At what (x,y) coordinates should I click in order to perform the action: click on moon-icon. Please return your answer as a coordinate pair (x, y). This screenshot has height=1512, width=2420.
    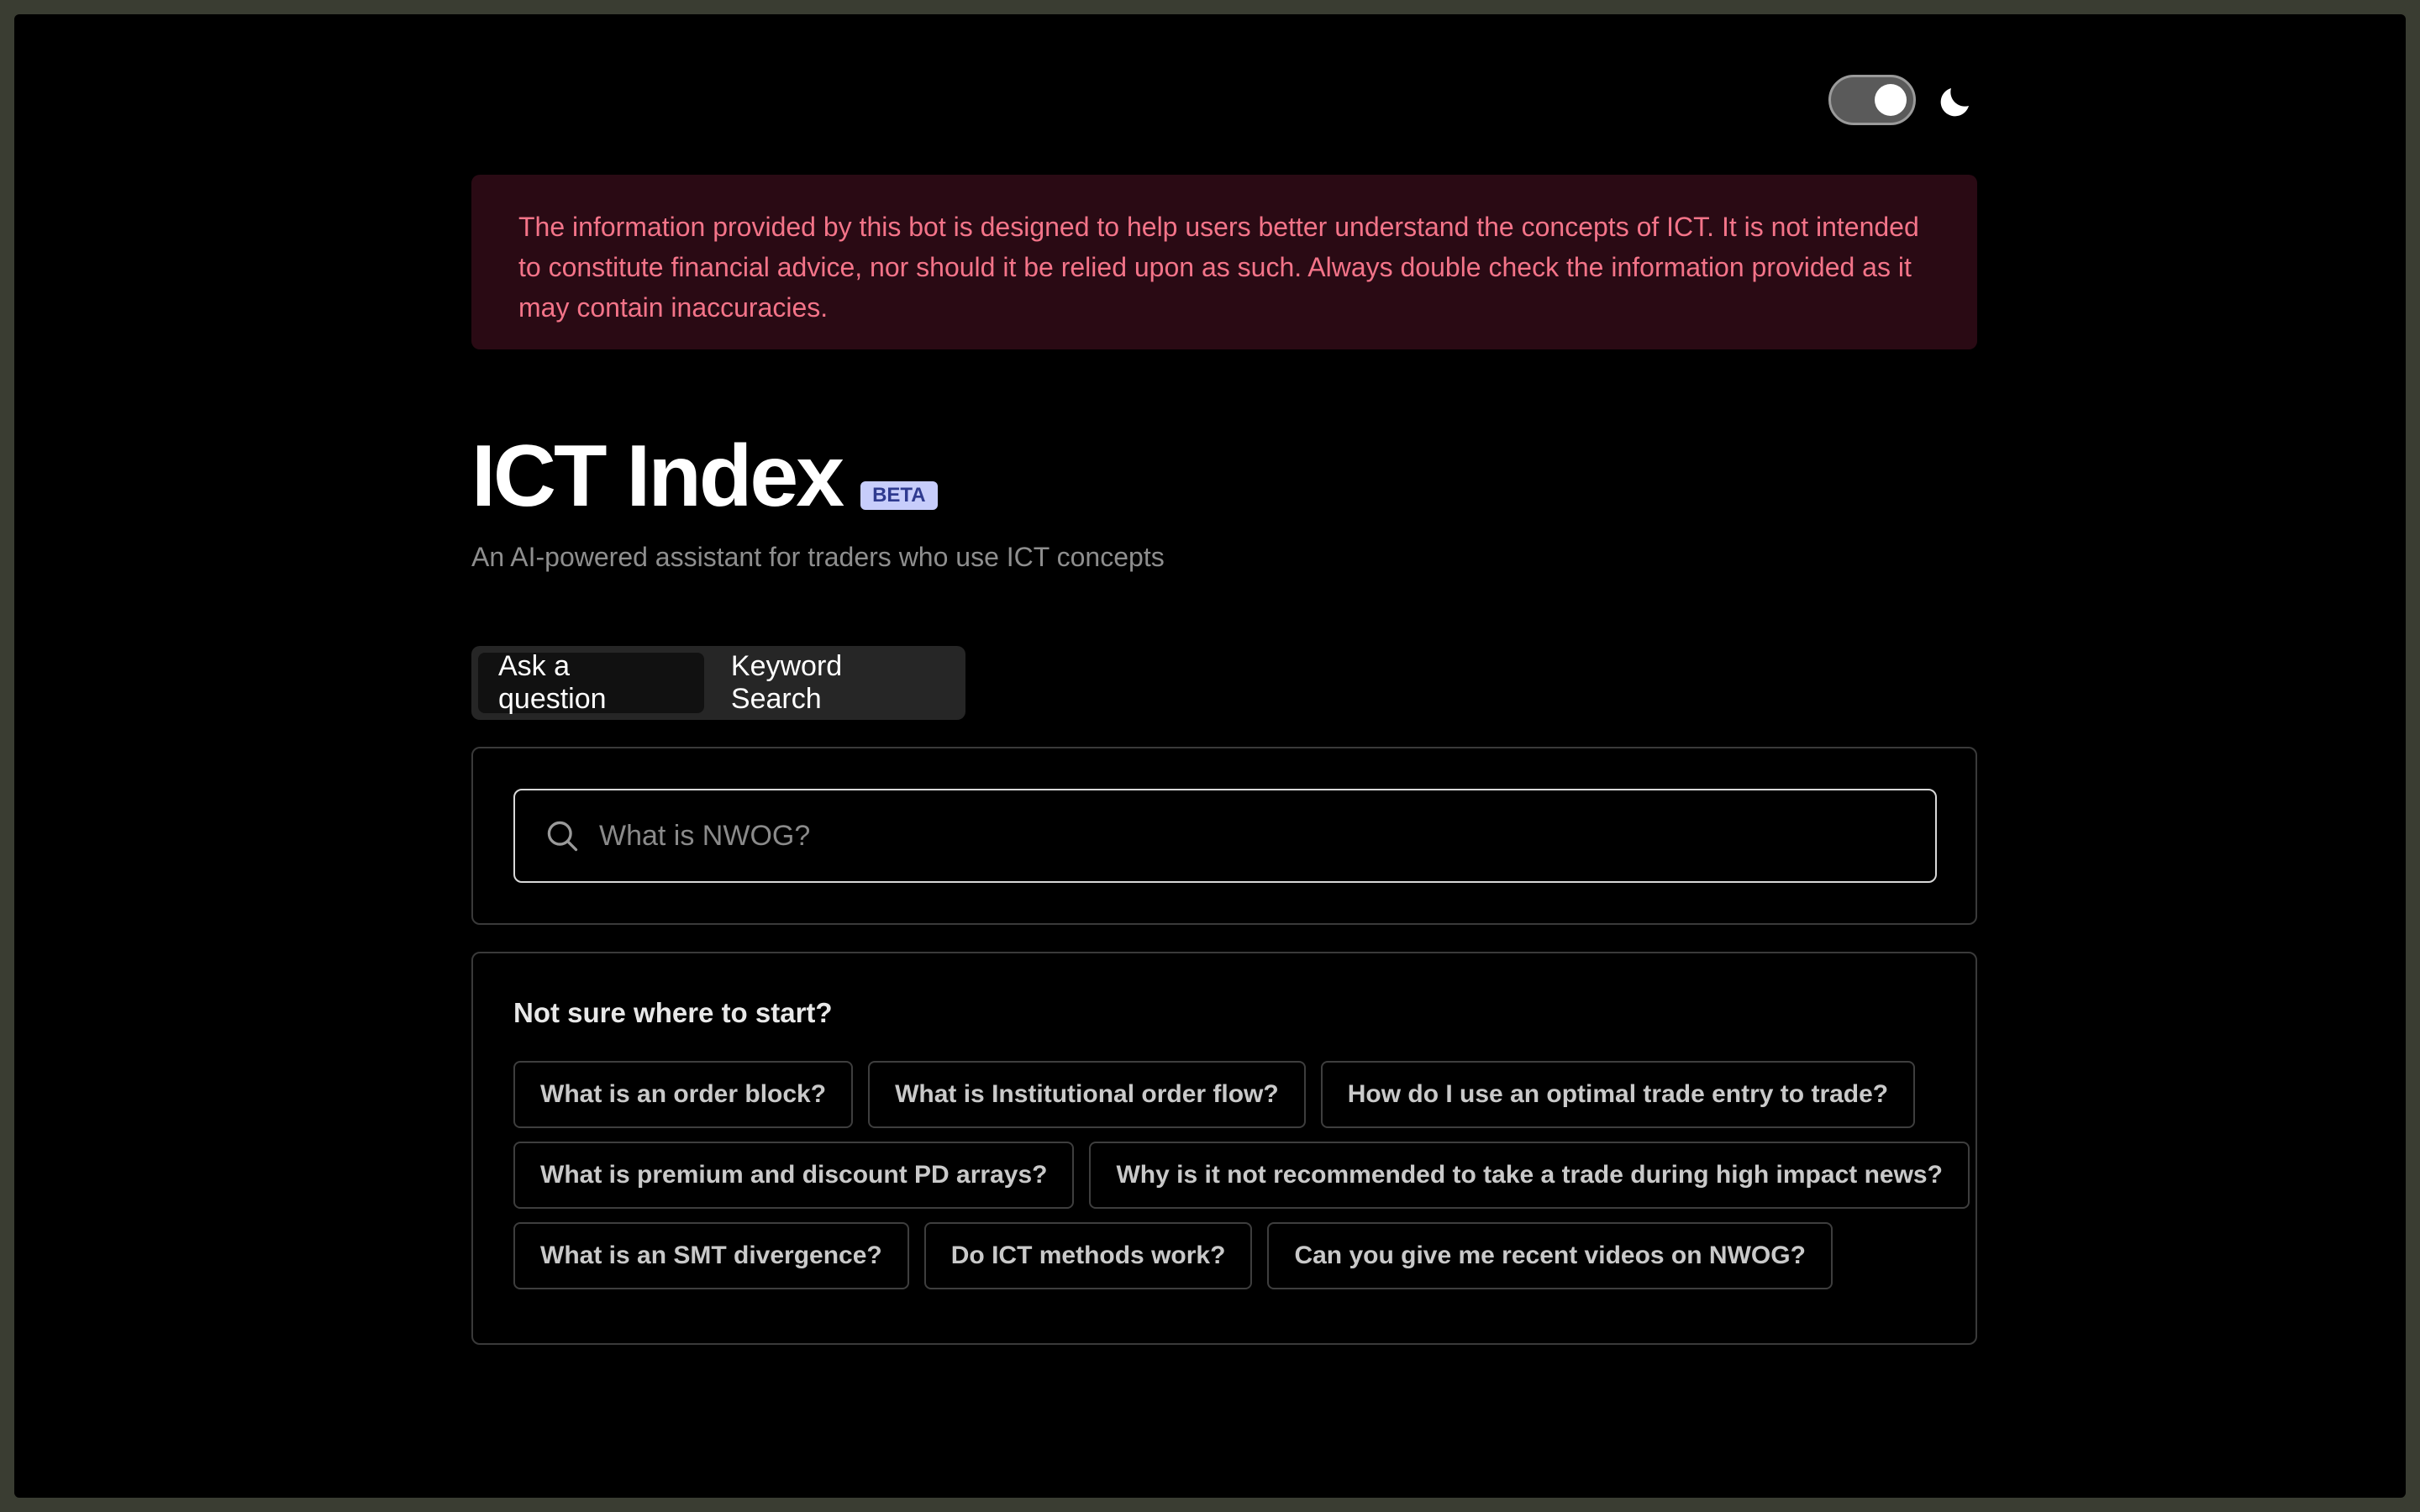
    Looking at the image, I should click on (1955, 101).